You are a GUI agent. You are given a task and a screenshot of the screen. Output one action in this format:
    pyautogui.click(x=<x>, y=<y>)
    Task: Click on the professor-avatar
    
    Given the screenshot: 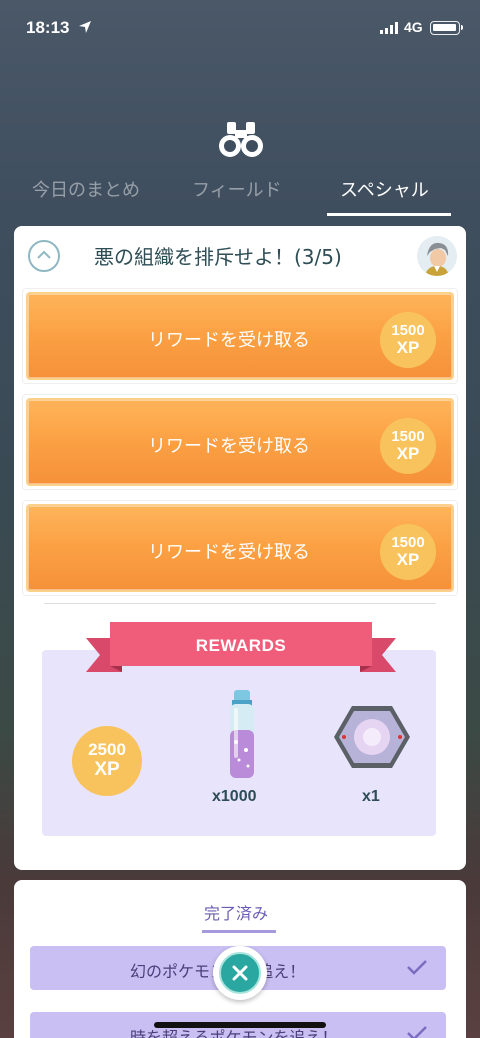 What is the action you would take?
    pyautogui.click(x=437, y=256)
    